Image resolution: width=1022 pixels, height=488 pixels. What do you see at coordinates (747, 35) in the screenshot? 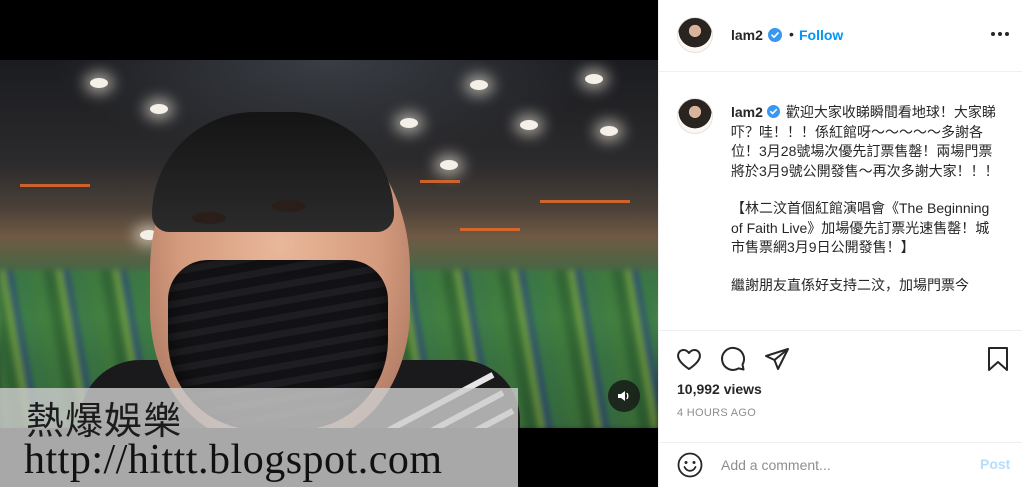
I see `username-link: lam2` at bounding box center [747, 35].